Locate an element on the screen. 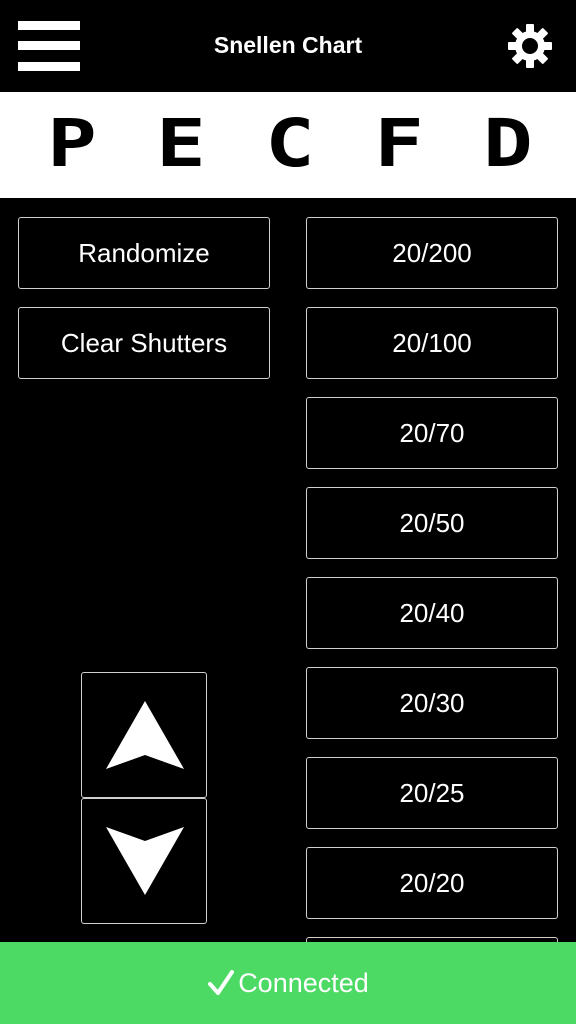  optotype-letter: D is located at coordinates (508, 143).